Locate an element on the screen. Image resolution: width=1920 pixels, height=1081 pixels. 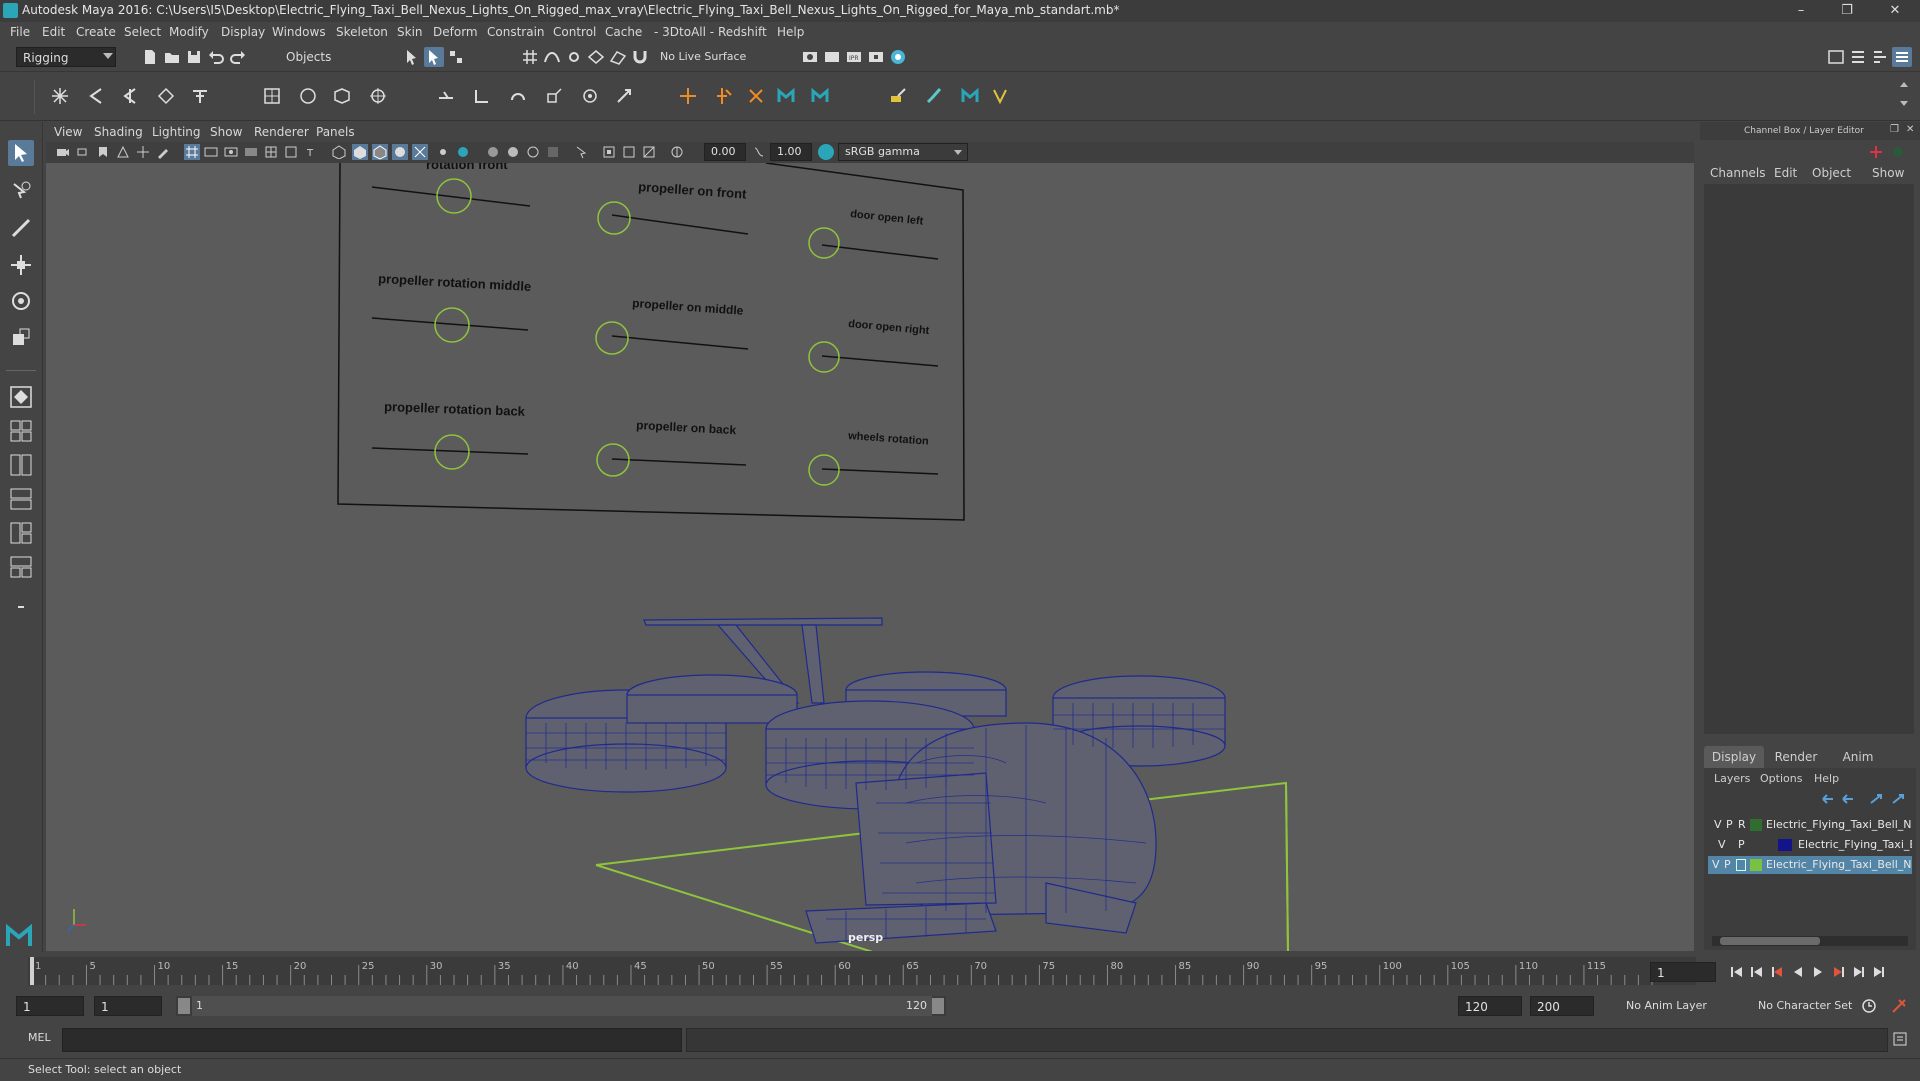
selection-mode-dropdown: Objects is located at coordinates (330, 57).